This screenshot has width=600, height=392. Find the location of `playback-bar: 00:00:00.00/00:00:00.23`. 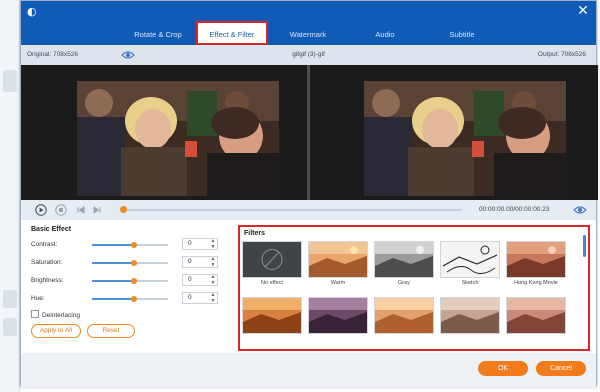

playback-bar: 00:00:00.00/00:00:00.23 is located at coordinates (308, 210).